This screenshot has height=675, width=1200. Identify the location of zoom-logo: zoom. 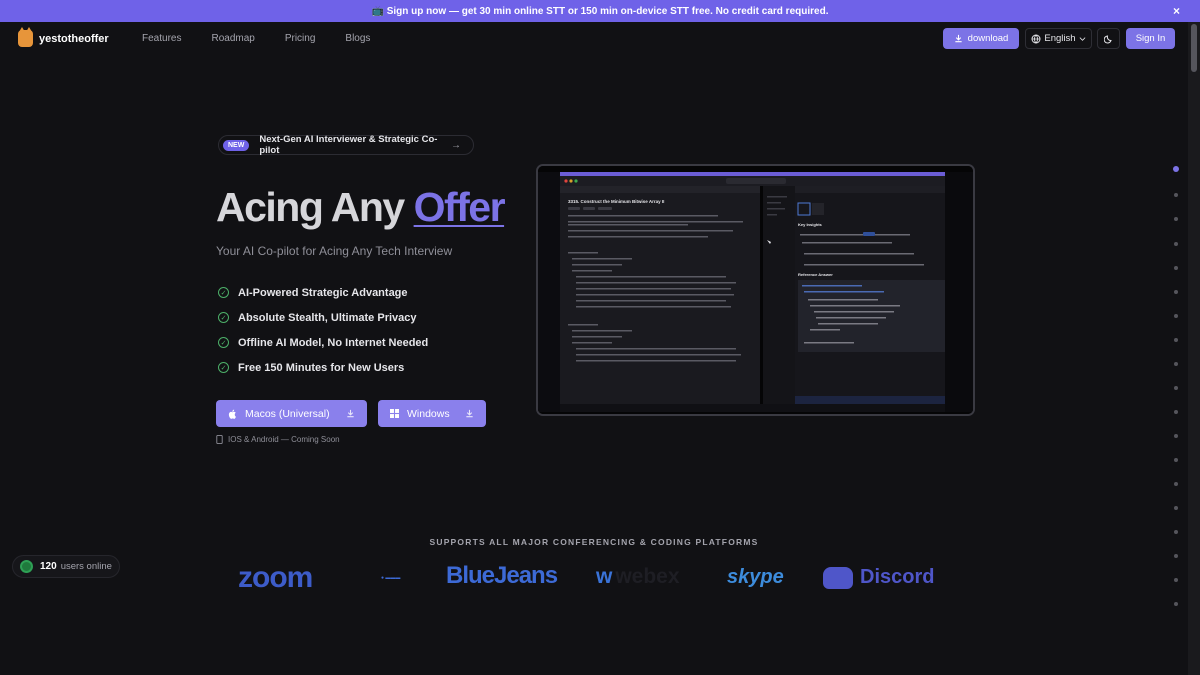
(275, 577).